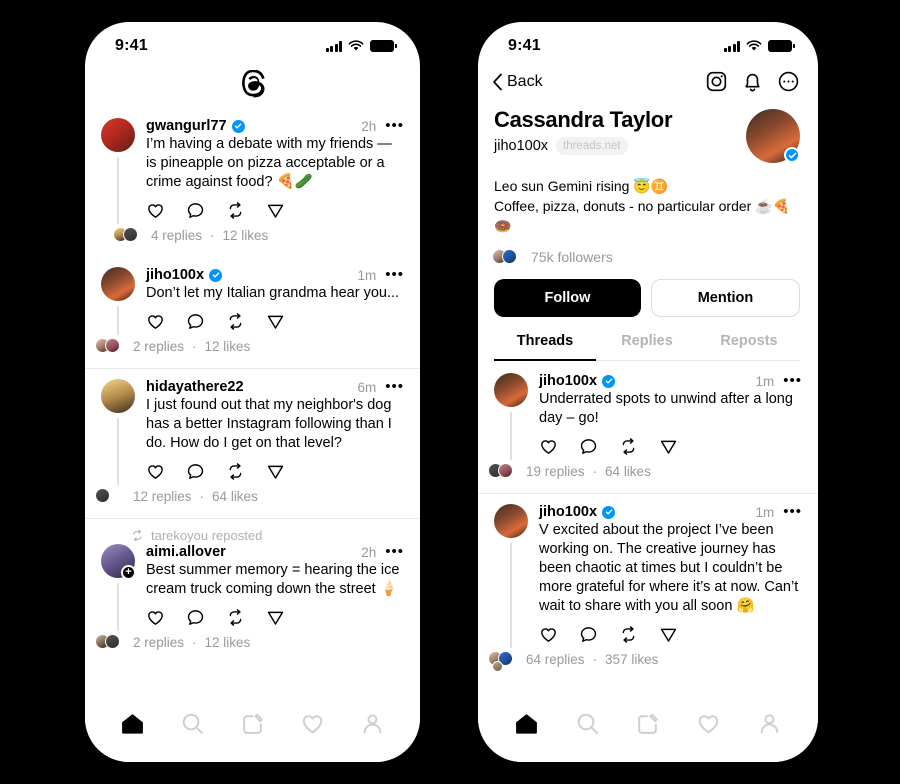 Image resolution: width=900 pixels, height=784 pixels. Describe the element at coordinates (572, 257) in the screenshot. I see `followers-count: 75k followers` at that location.